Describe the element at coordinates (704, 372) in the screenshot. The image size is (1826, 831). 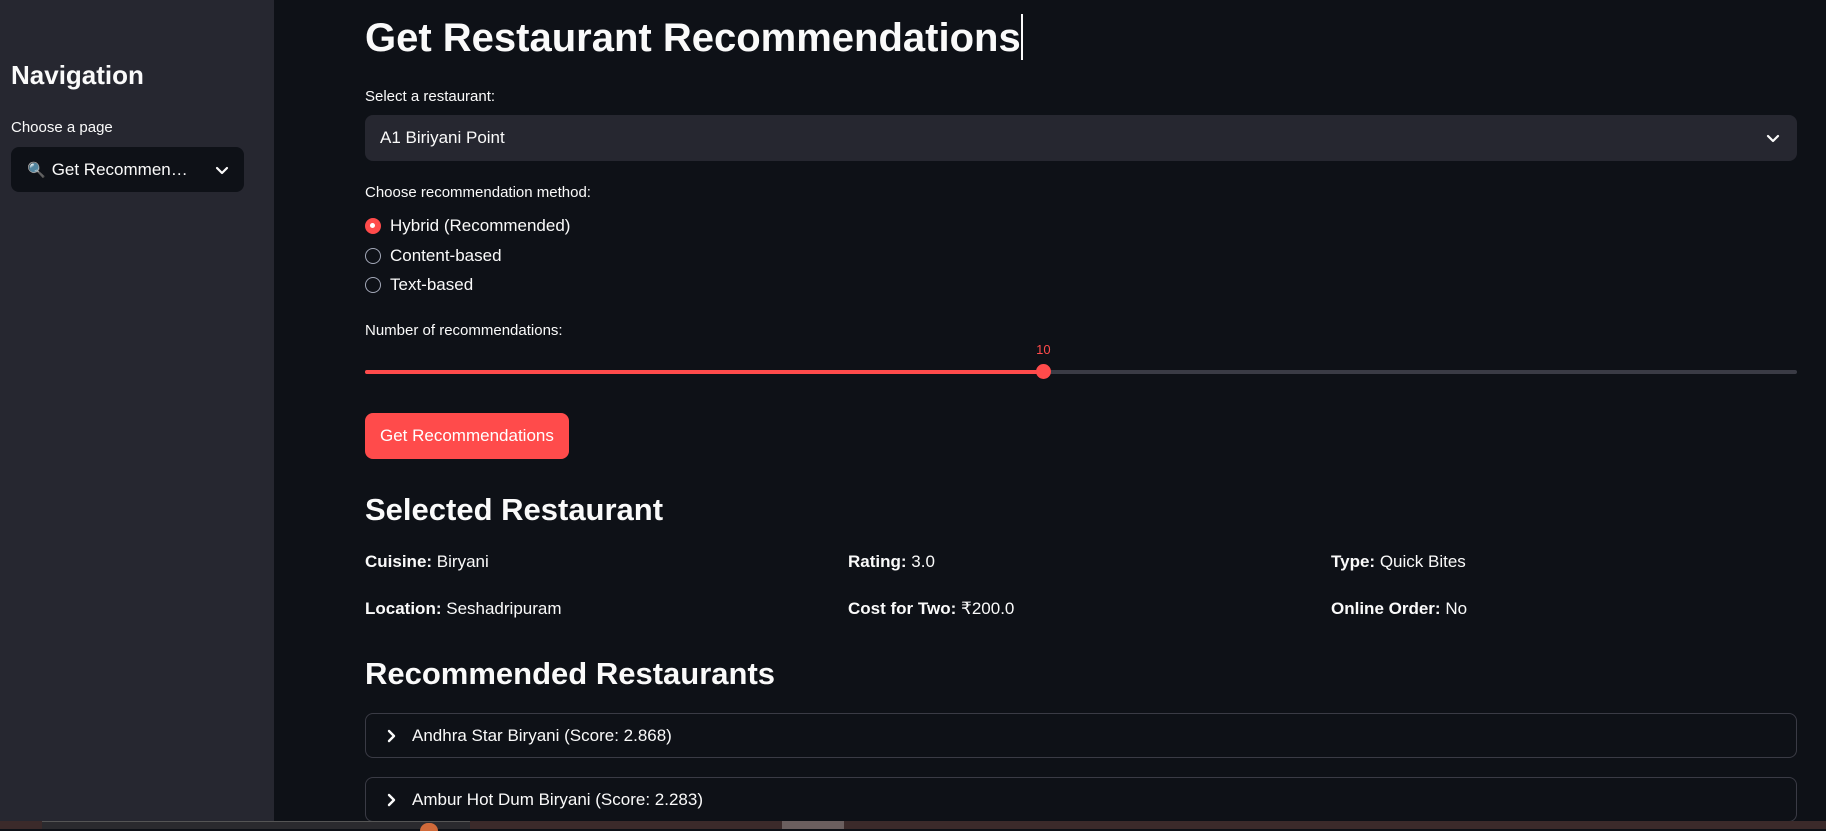
I see `slider-fill` at that location.